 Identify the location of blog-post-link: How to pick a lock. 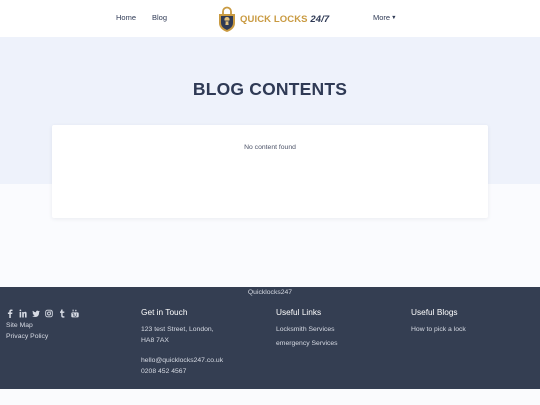
(438, 329).